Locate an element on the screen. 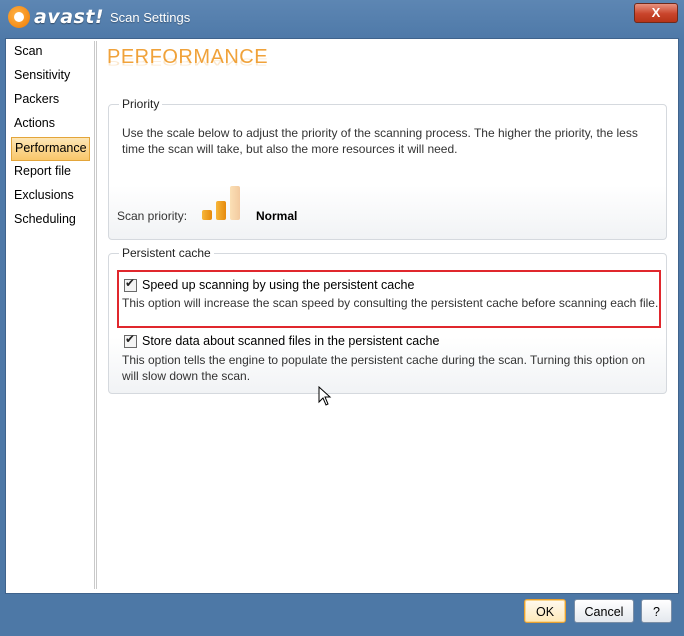 The height and width of the screenshot is (636, 684). priority-bar-normal is located at coordinates (221, 210).